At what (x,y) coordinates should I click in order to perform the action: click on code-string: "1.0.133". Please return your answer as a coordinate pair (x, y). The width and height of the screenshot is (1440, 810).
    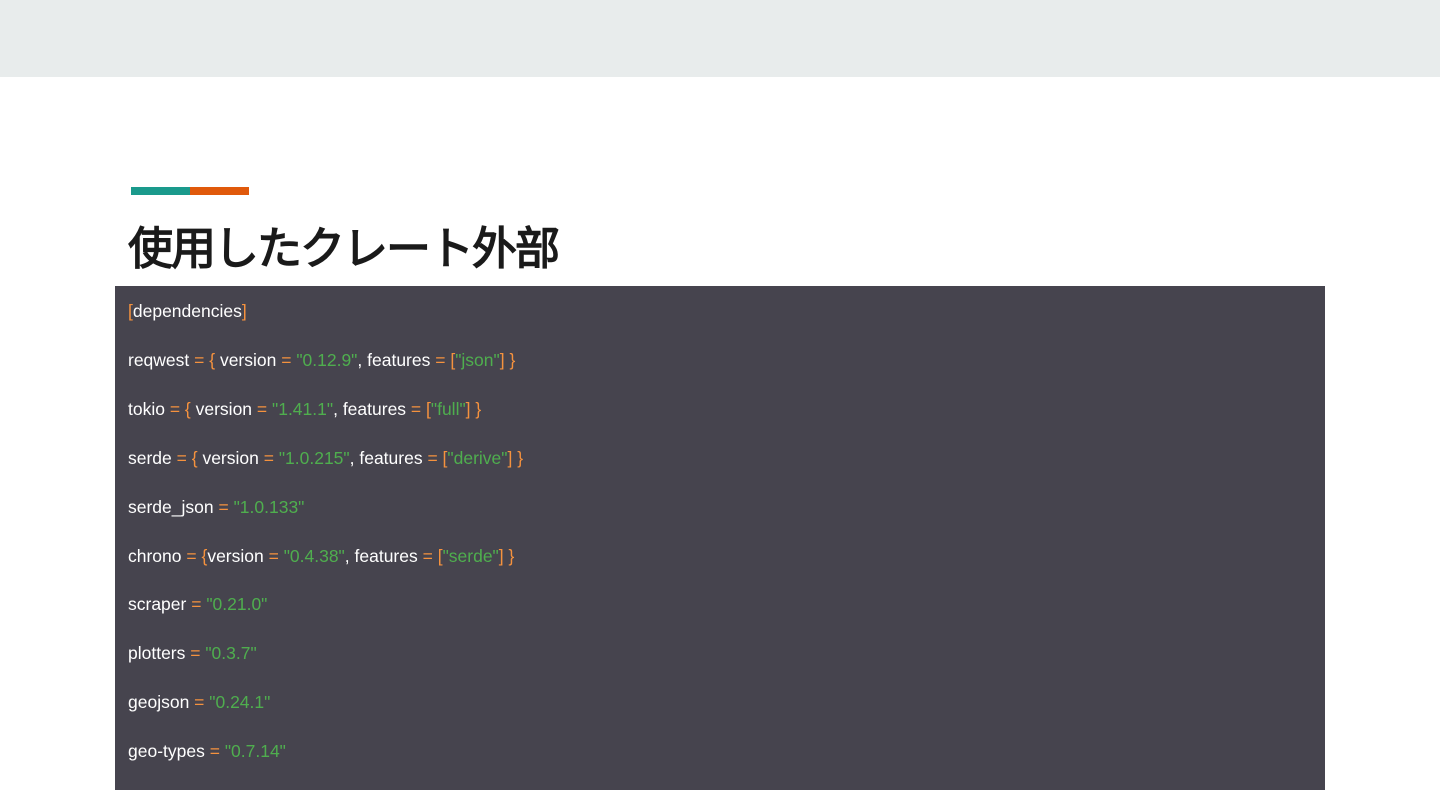
    Looking at the image, I should click on (269, 506).